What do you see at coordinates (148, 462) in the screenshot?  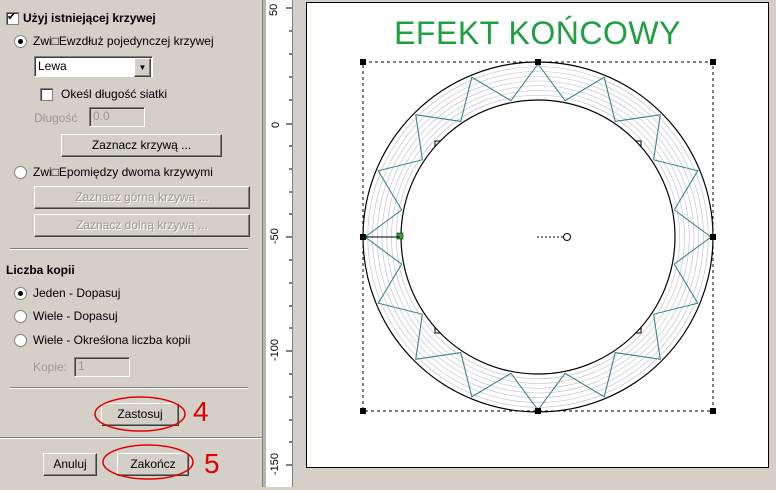 I see `finish-highlight-ellipse` at bounding box center [148, 462].